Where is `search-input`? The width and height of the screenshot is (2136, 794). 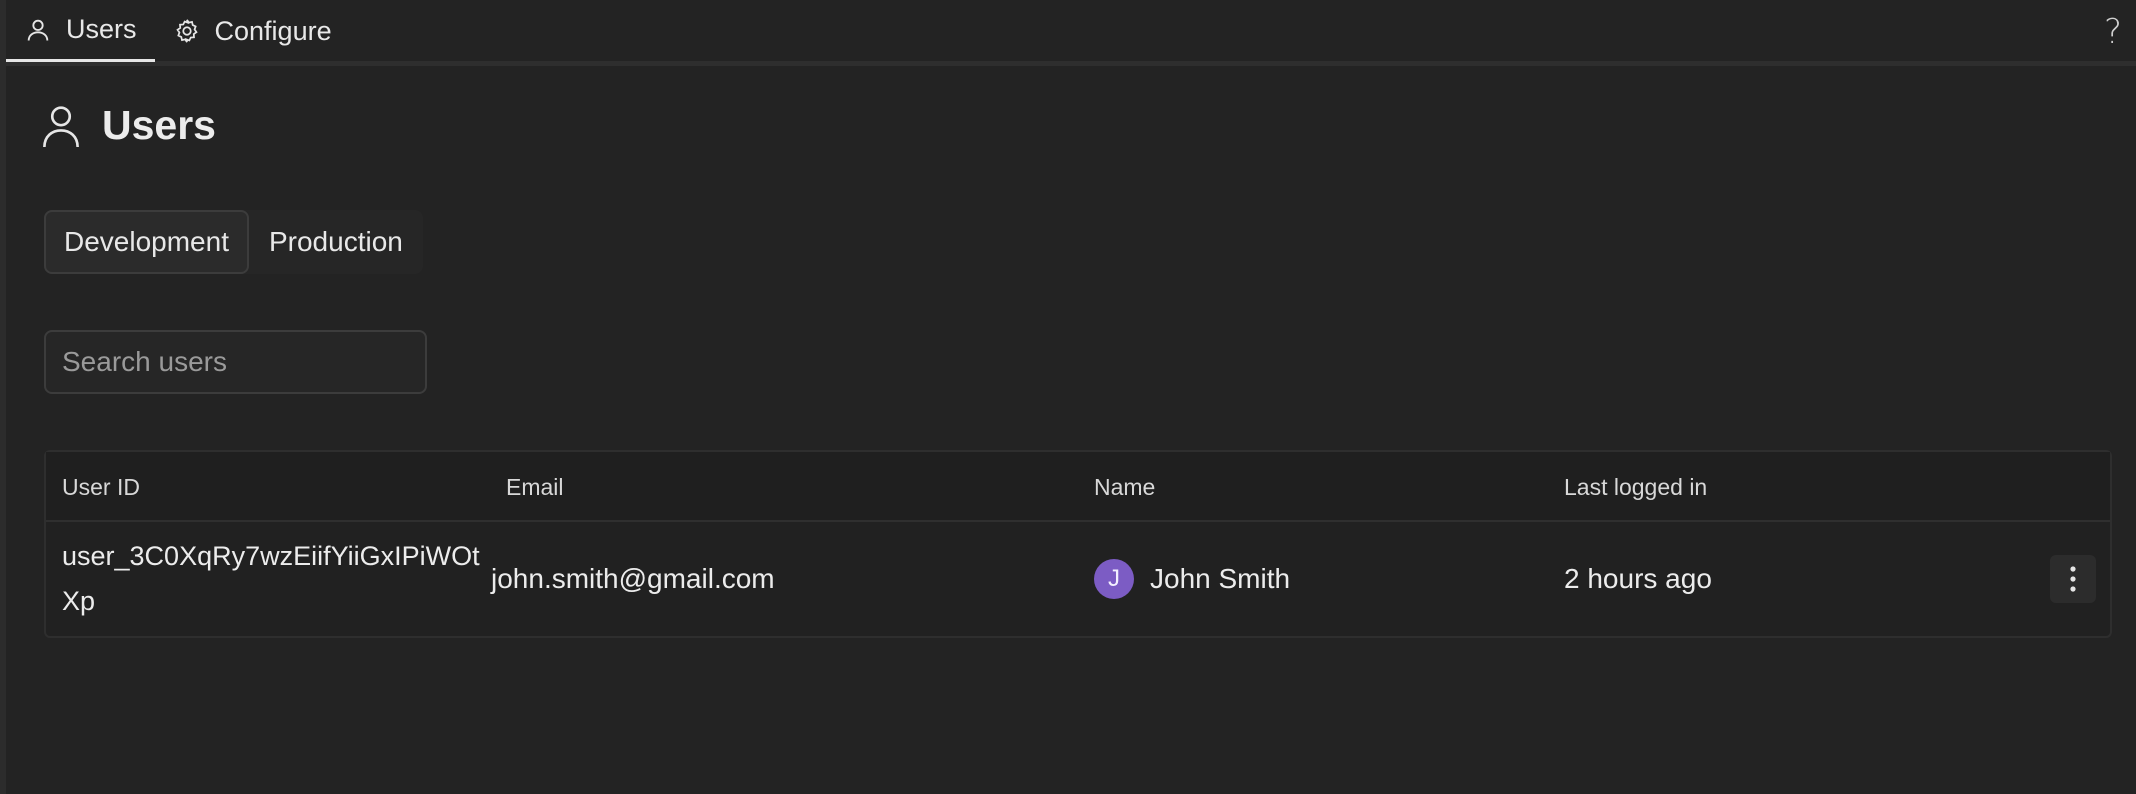 search-input is located at coordinates (242, 362).